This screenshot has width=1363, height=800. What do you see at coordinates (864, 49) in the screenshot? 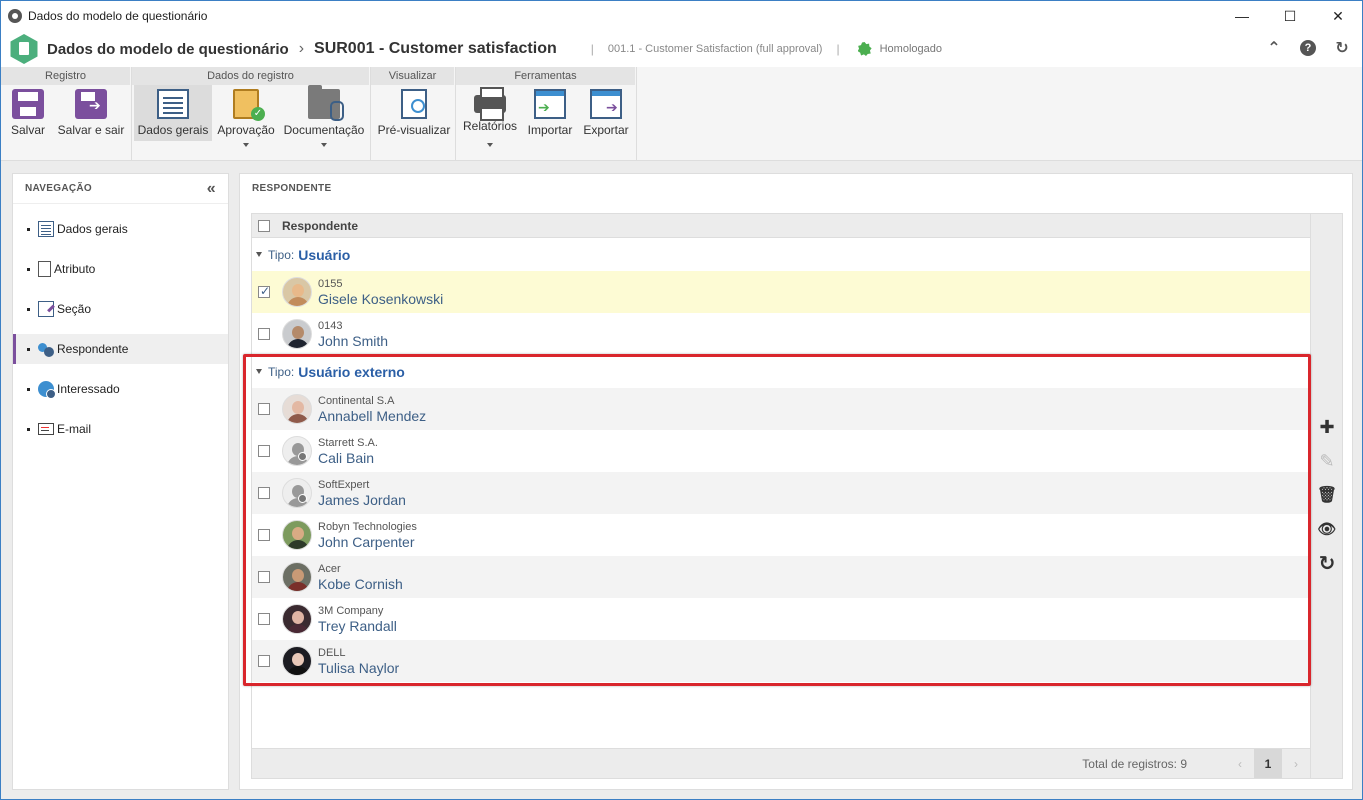
I see `approved-badge-icon` at bounding box center [864, 49].